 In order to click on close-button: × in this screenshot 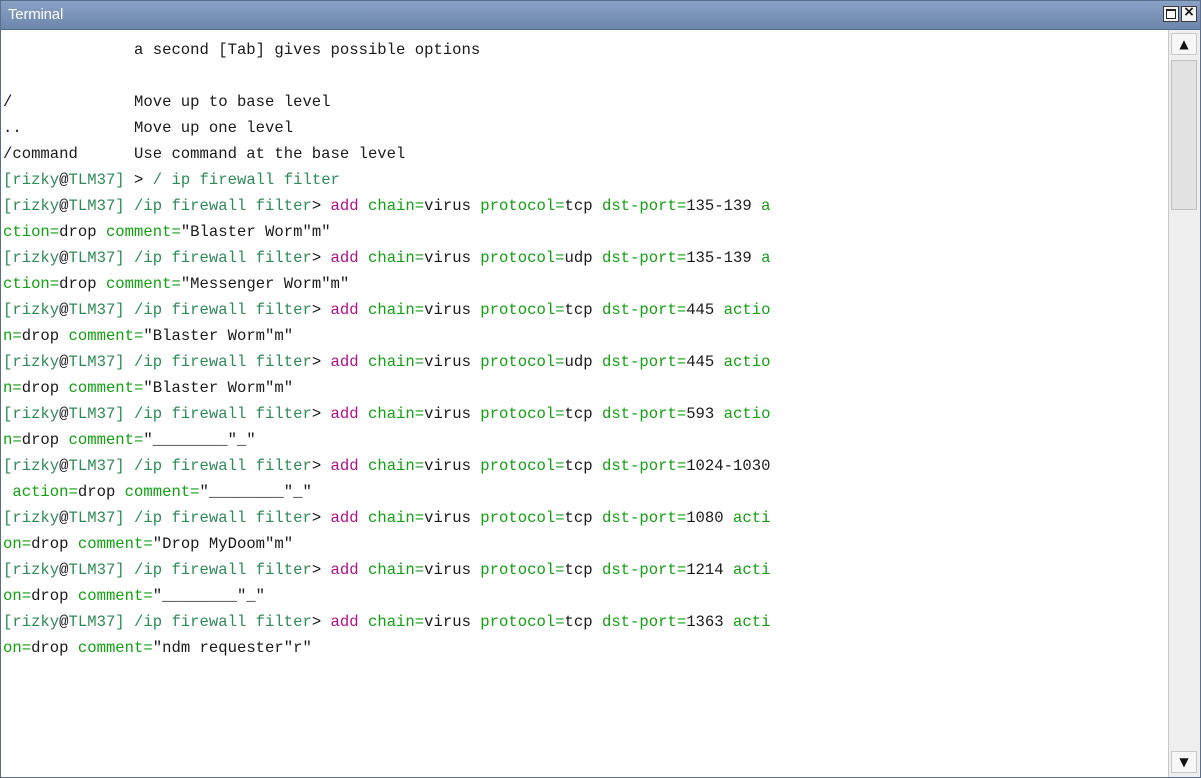, I will do `click(1189, 13)`.